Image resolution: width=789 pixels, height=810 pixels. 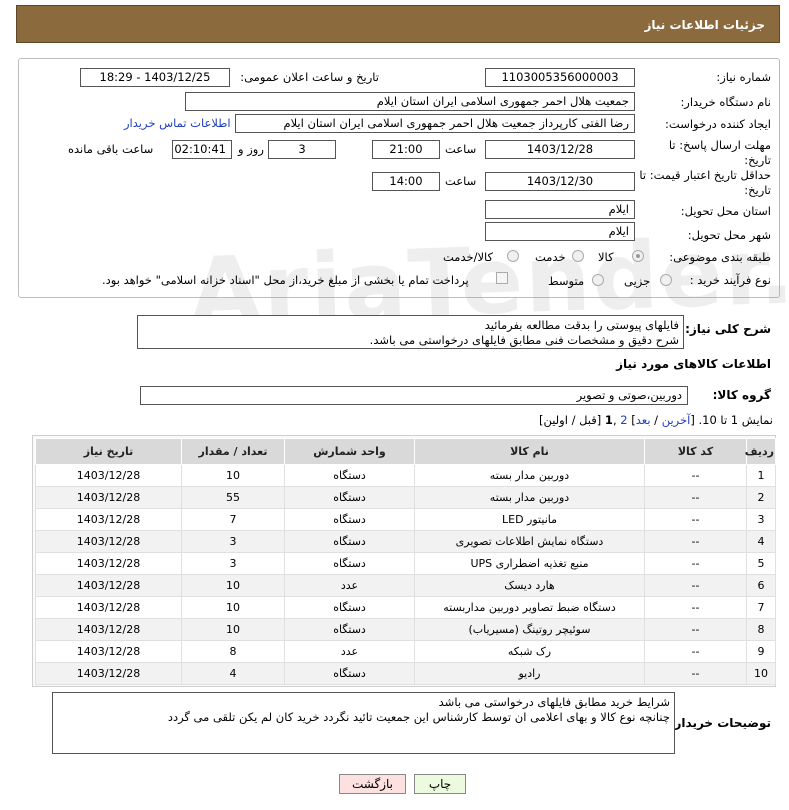 I want to click on table-row: 6 -- هارد دیسک عدد 10 1403/12/28, so click(x=405, y=585).